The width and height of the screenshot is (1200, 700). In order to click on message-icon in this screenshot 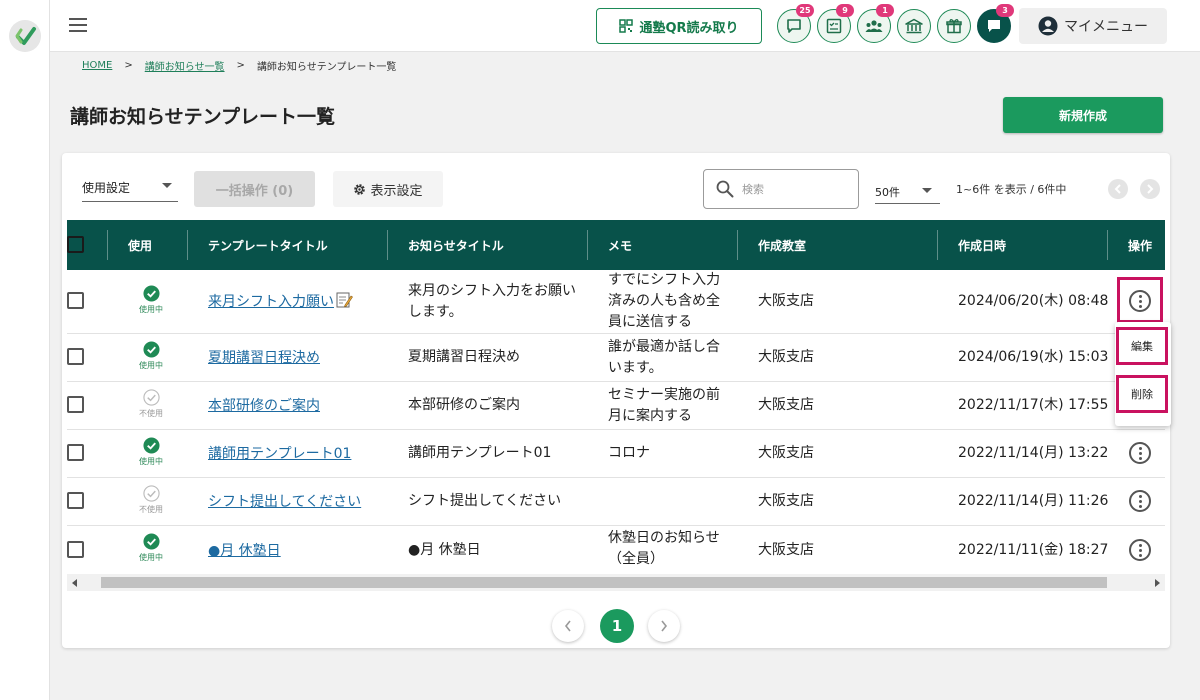, I will do `click(794, 26)`.